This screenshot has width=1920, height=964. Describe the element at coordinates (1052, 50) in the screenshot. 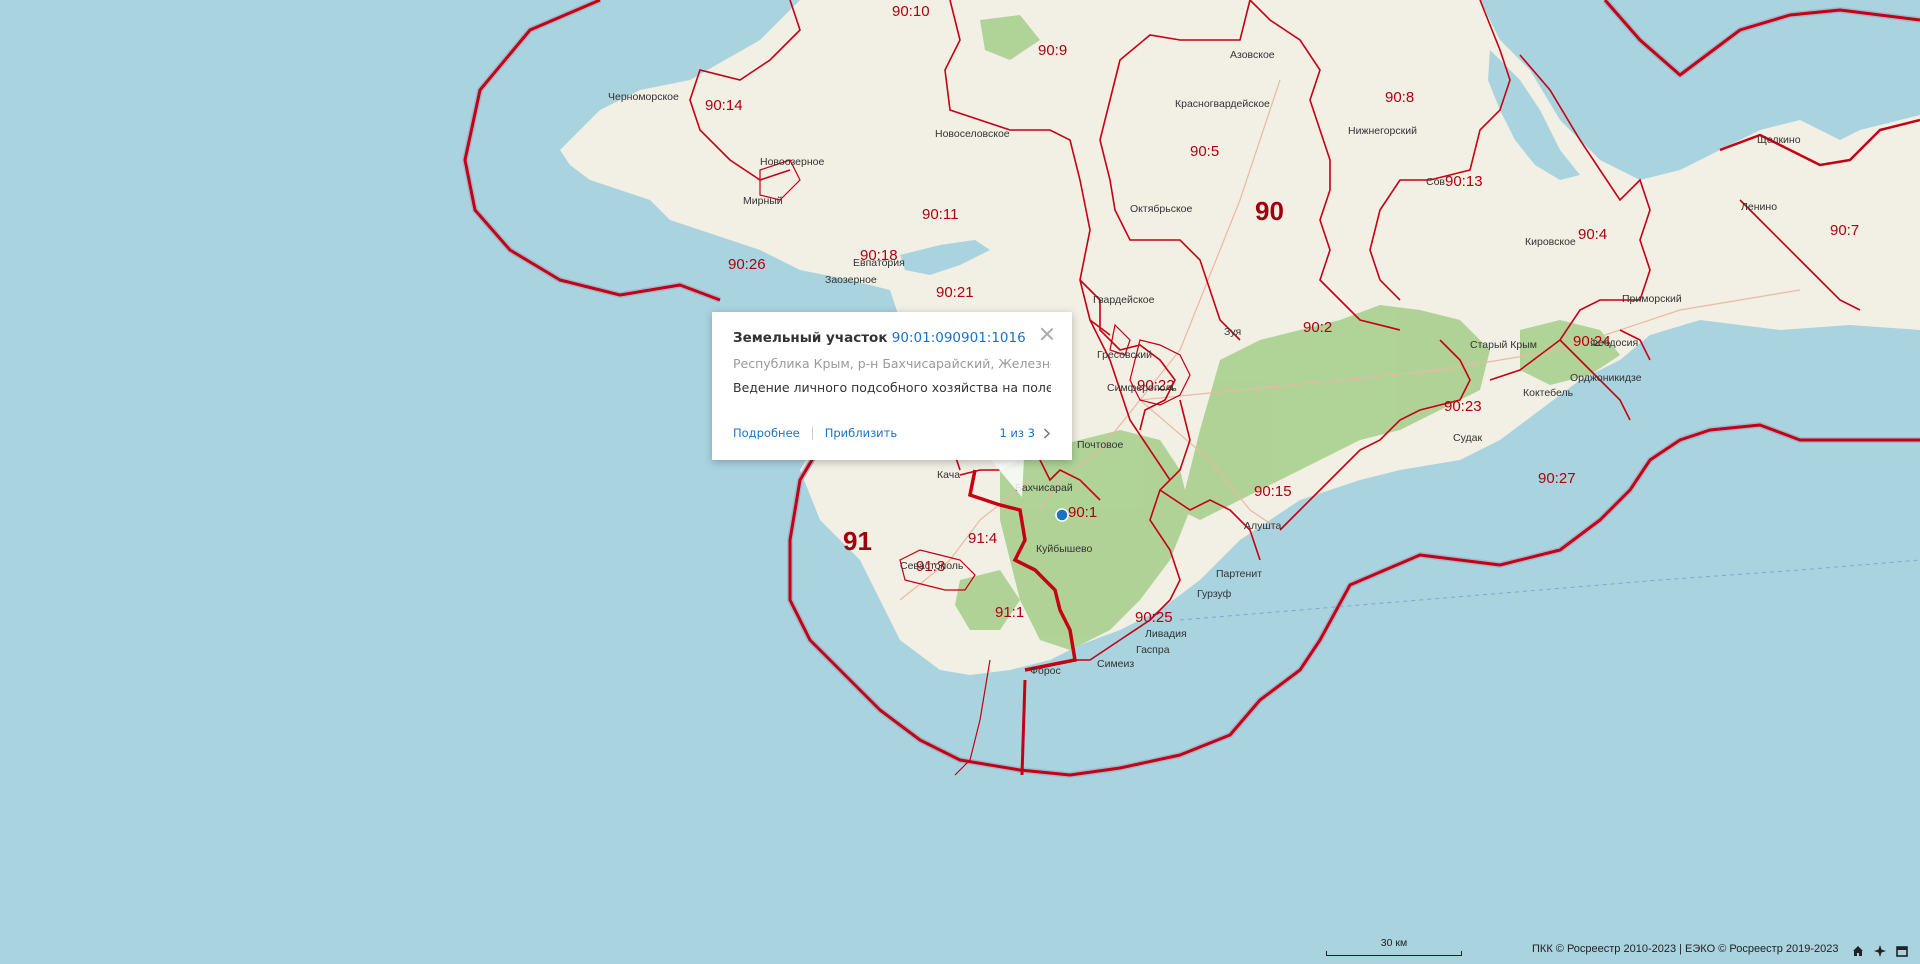

I see `district-label: 90:9` at that location.